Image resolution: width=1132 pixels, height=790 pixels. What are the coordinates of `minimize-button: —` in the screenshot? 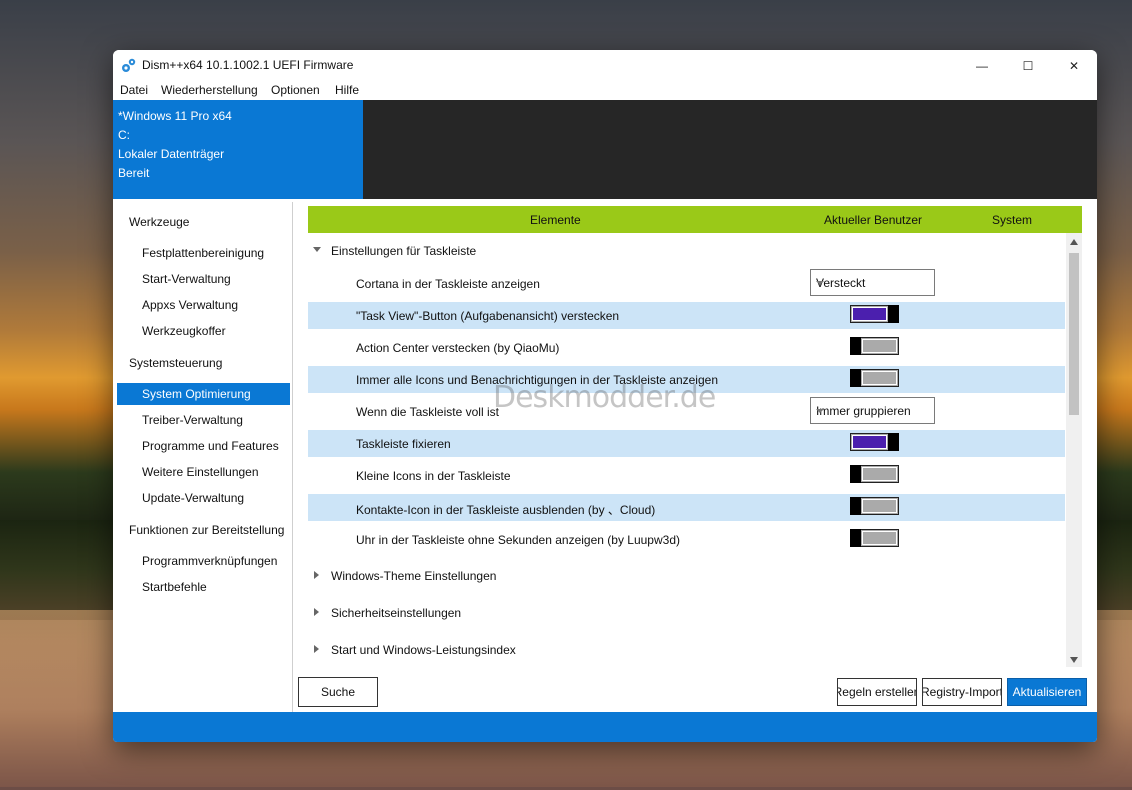 It's located at (982, 65).